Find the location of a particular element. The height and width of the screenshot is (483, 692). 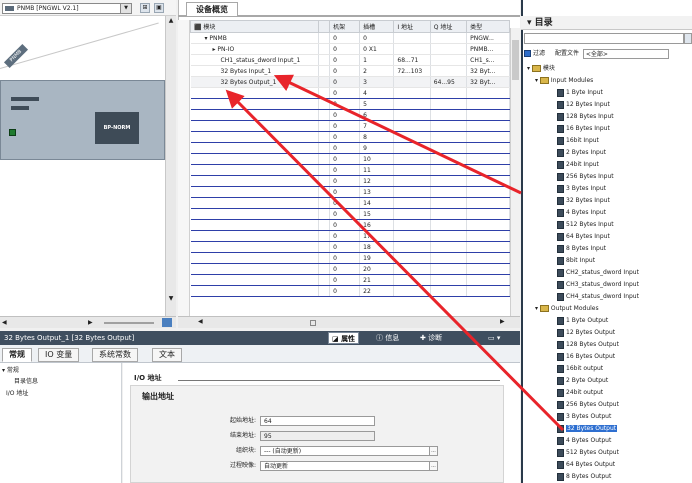

table-row: 07 is located at coordinates (350, 126).